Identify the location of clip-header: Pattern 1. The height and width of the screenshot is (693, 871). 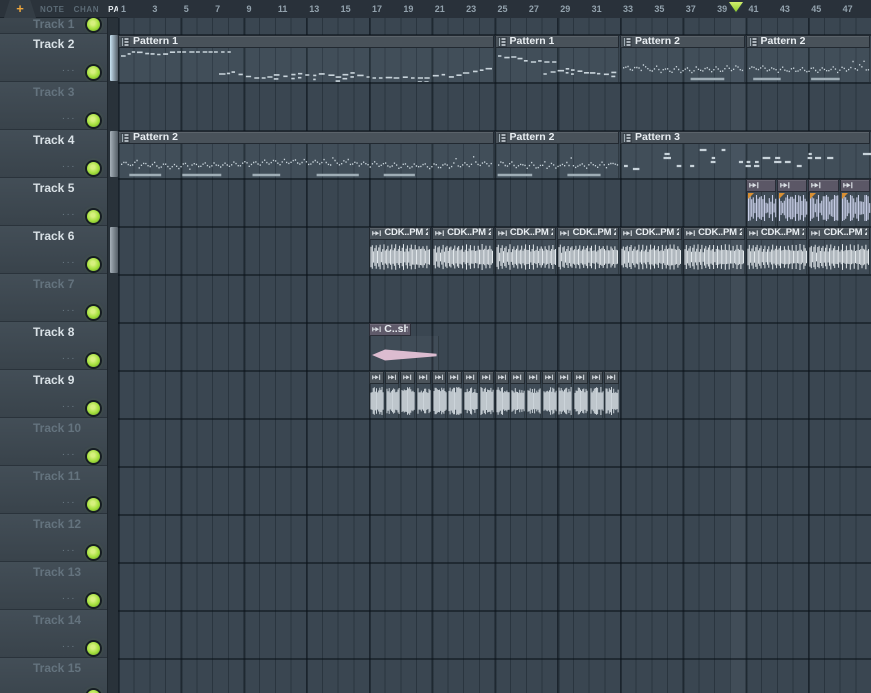
(306, 41).